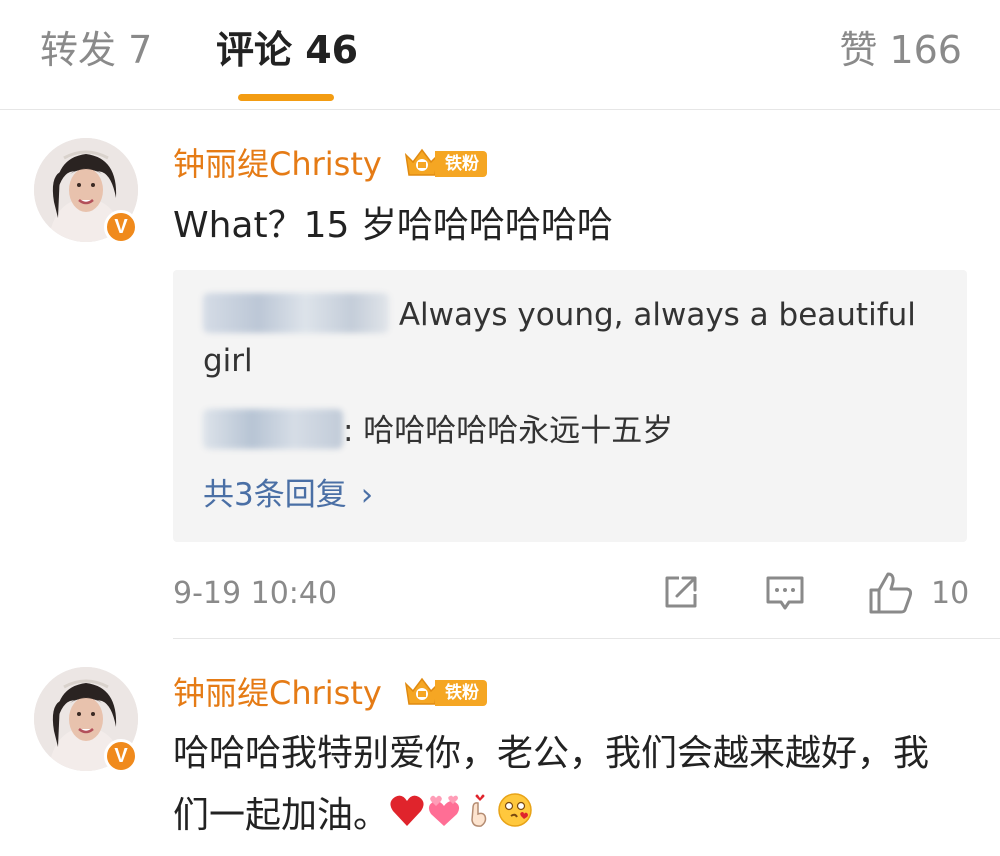 The height and width of the screenshot is (856, 1000). Describe the element at coordinates (407, 810) in the screenshot. I see `heart-icon` at that location.